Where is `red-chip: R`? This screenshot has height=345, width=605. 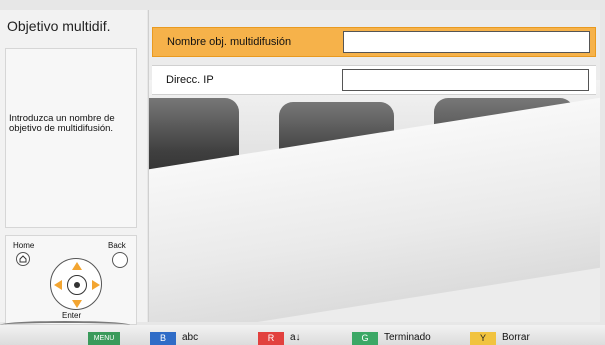
red-chip: R is located at coordinates (271, 338).